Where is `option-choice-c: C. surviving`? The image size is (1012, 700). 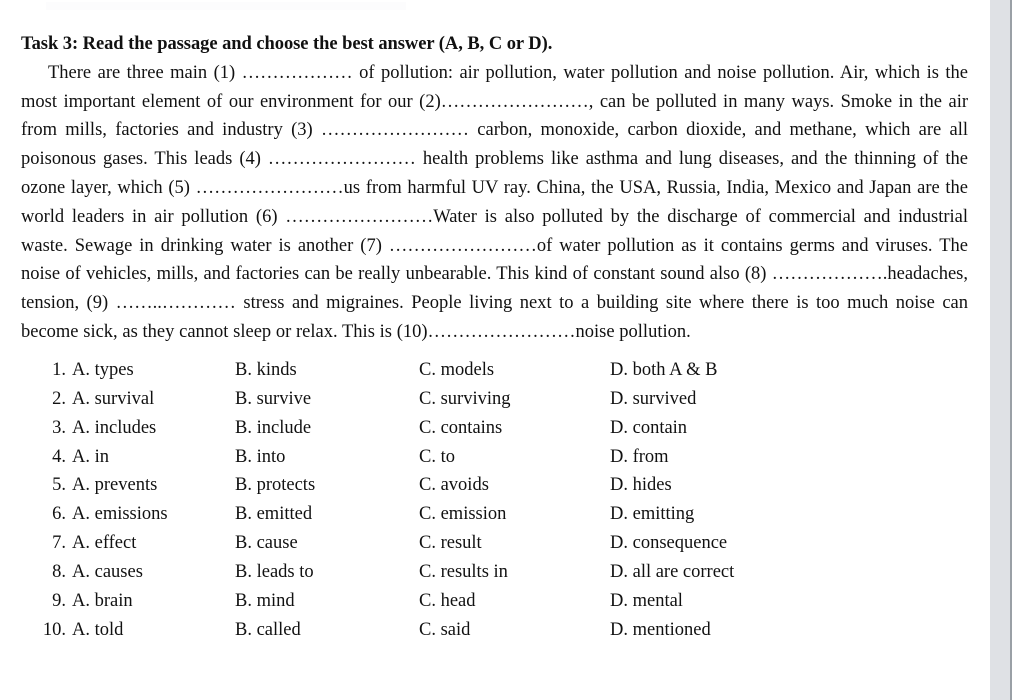 option-choice-c: C. surviving is located at coordinates (514, 399).